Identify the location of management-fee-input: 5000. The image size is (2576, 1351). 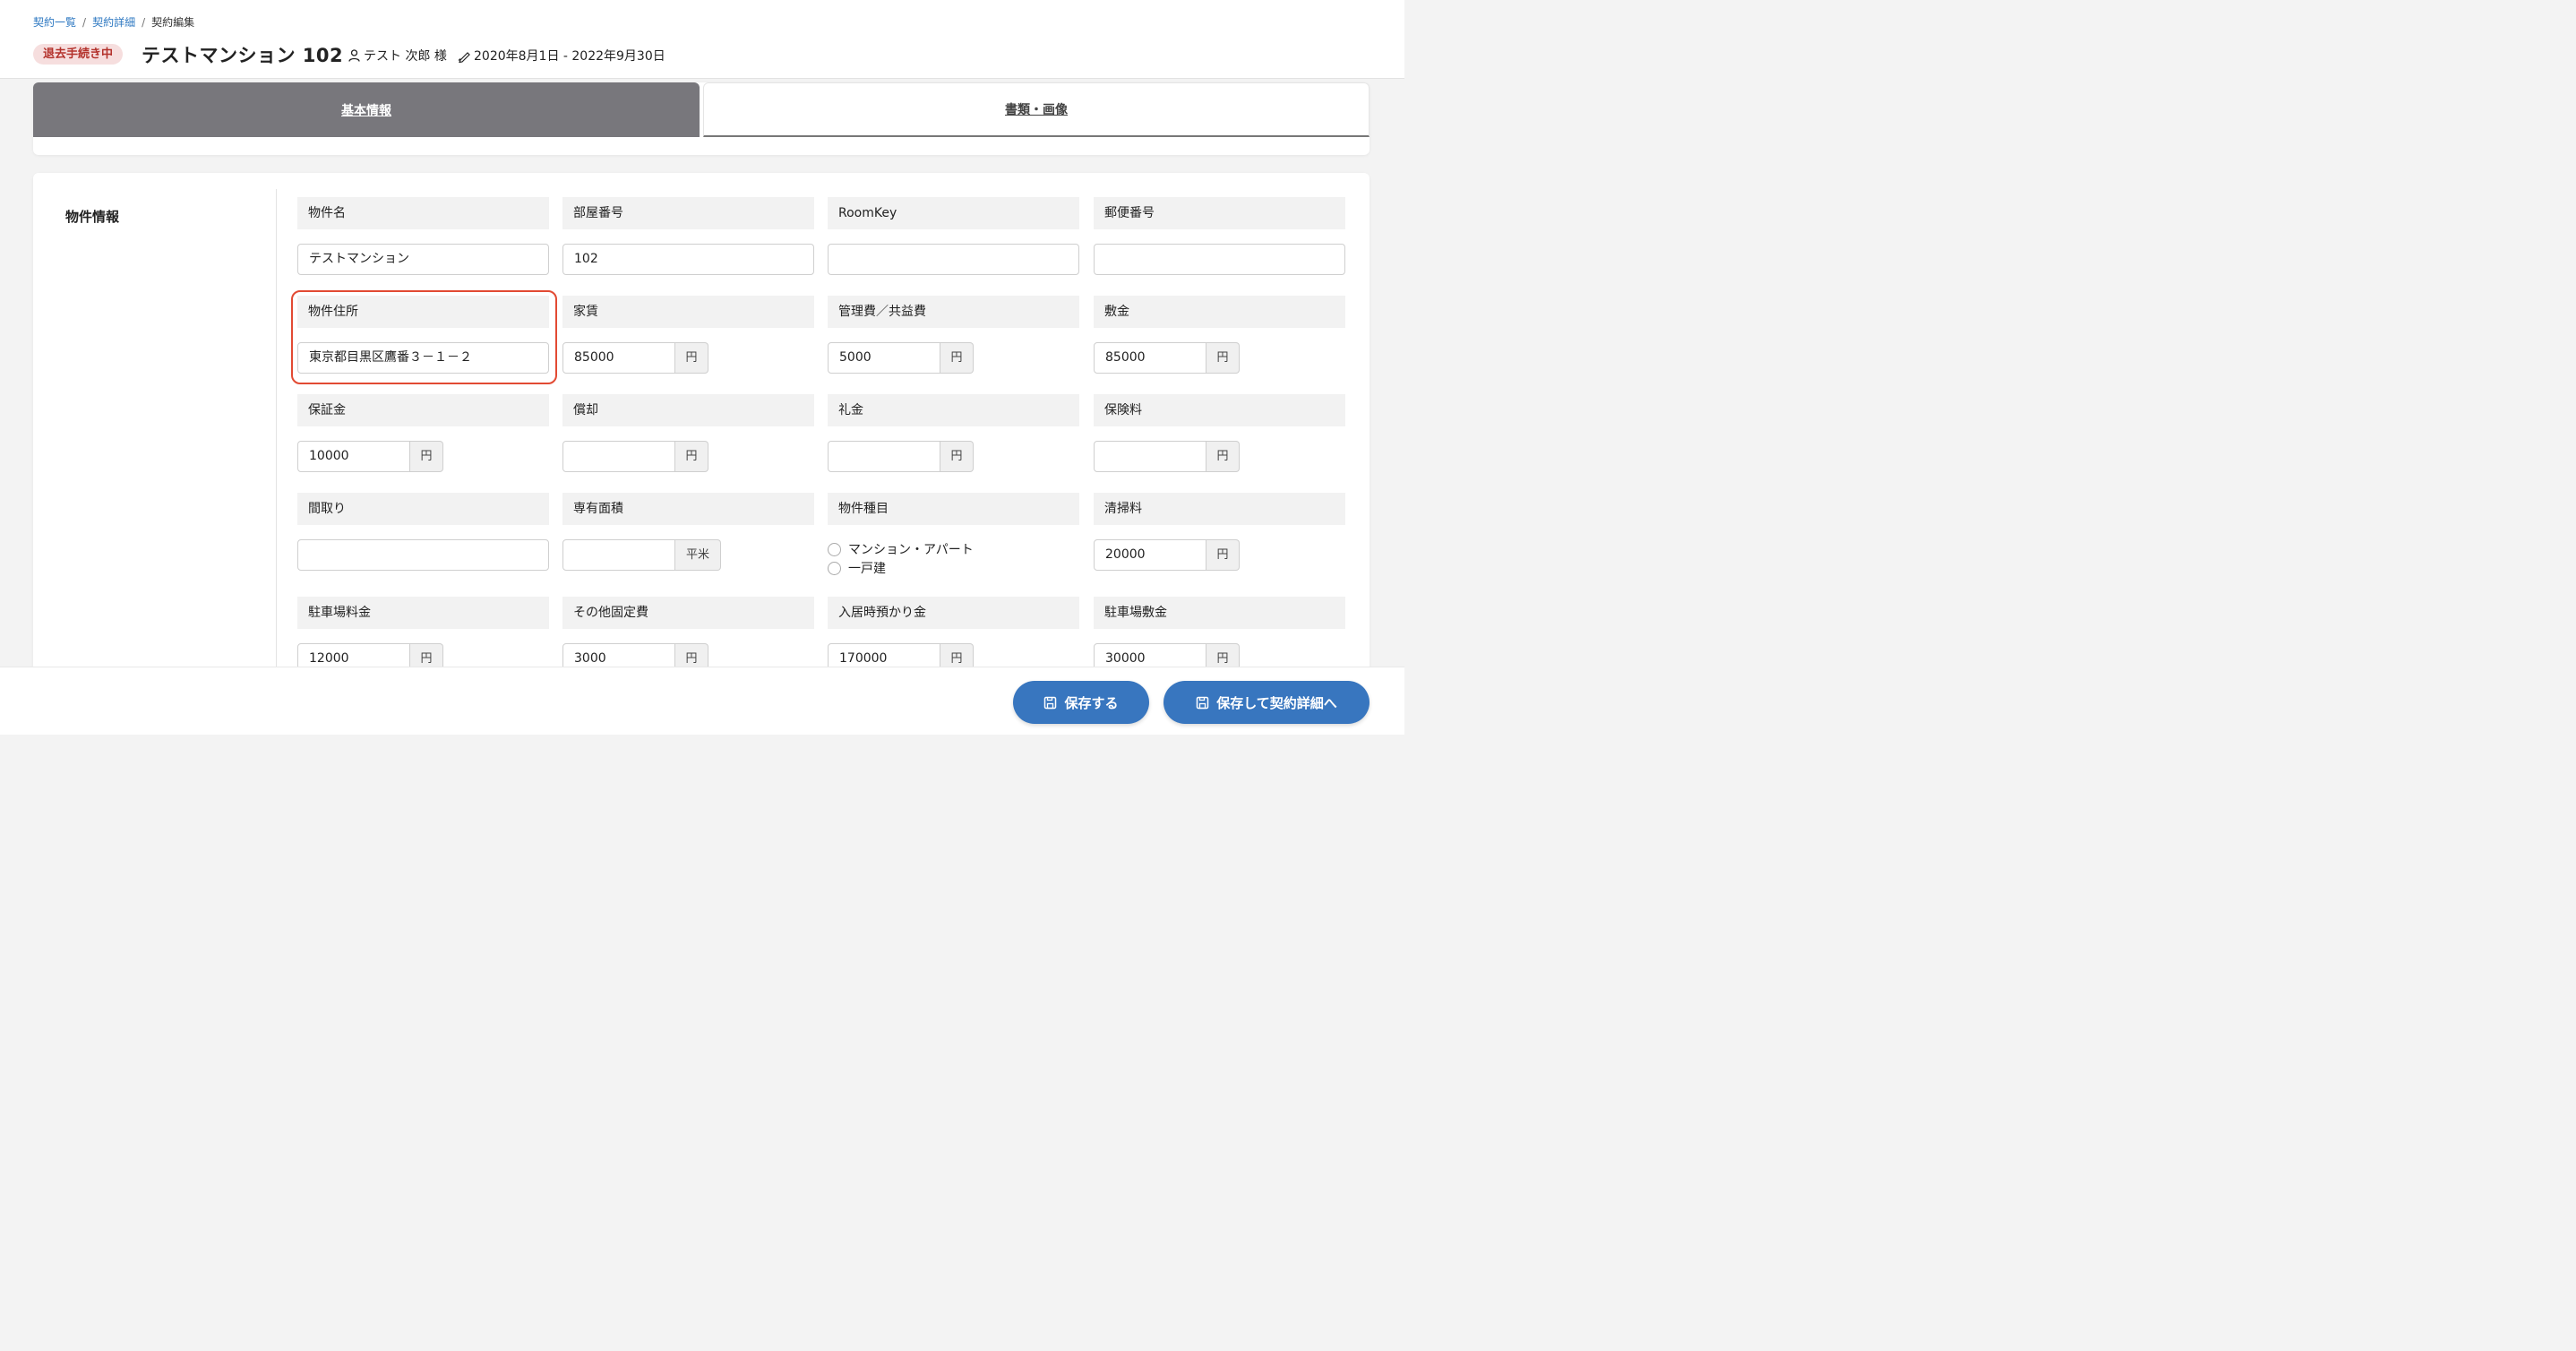
(884, 358).